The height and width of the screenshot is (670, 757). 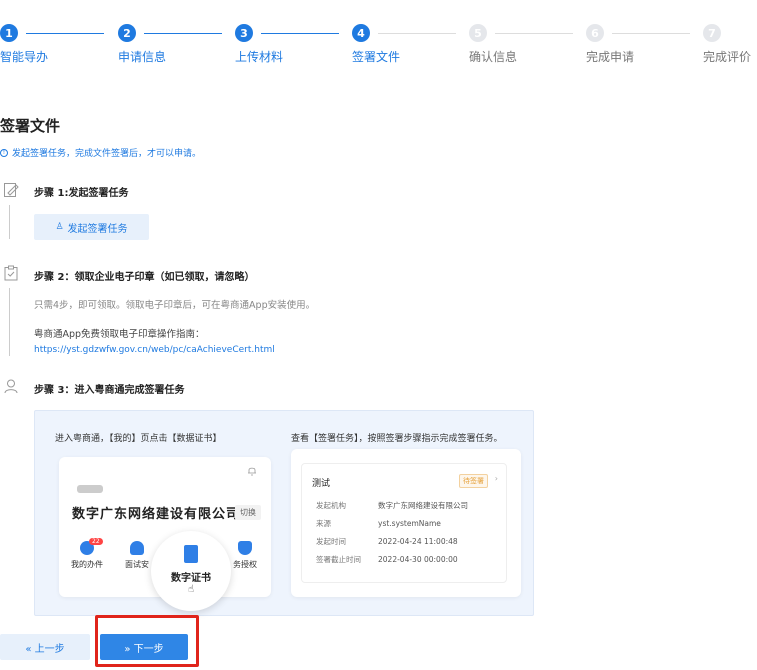 What do you see at coordinates (24, 57) in the screenshot?
I see `step-label: 智能导办` at bounding box center [24, 57].